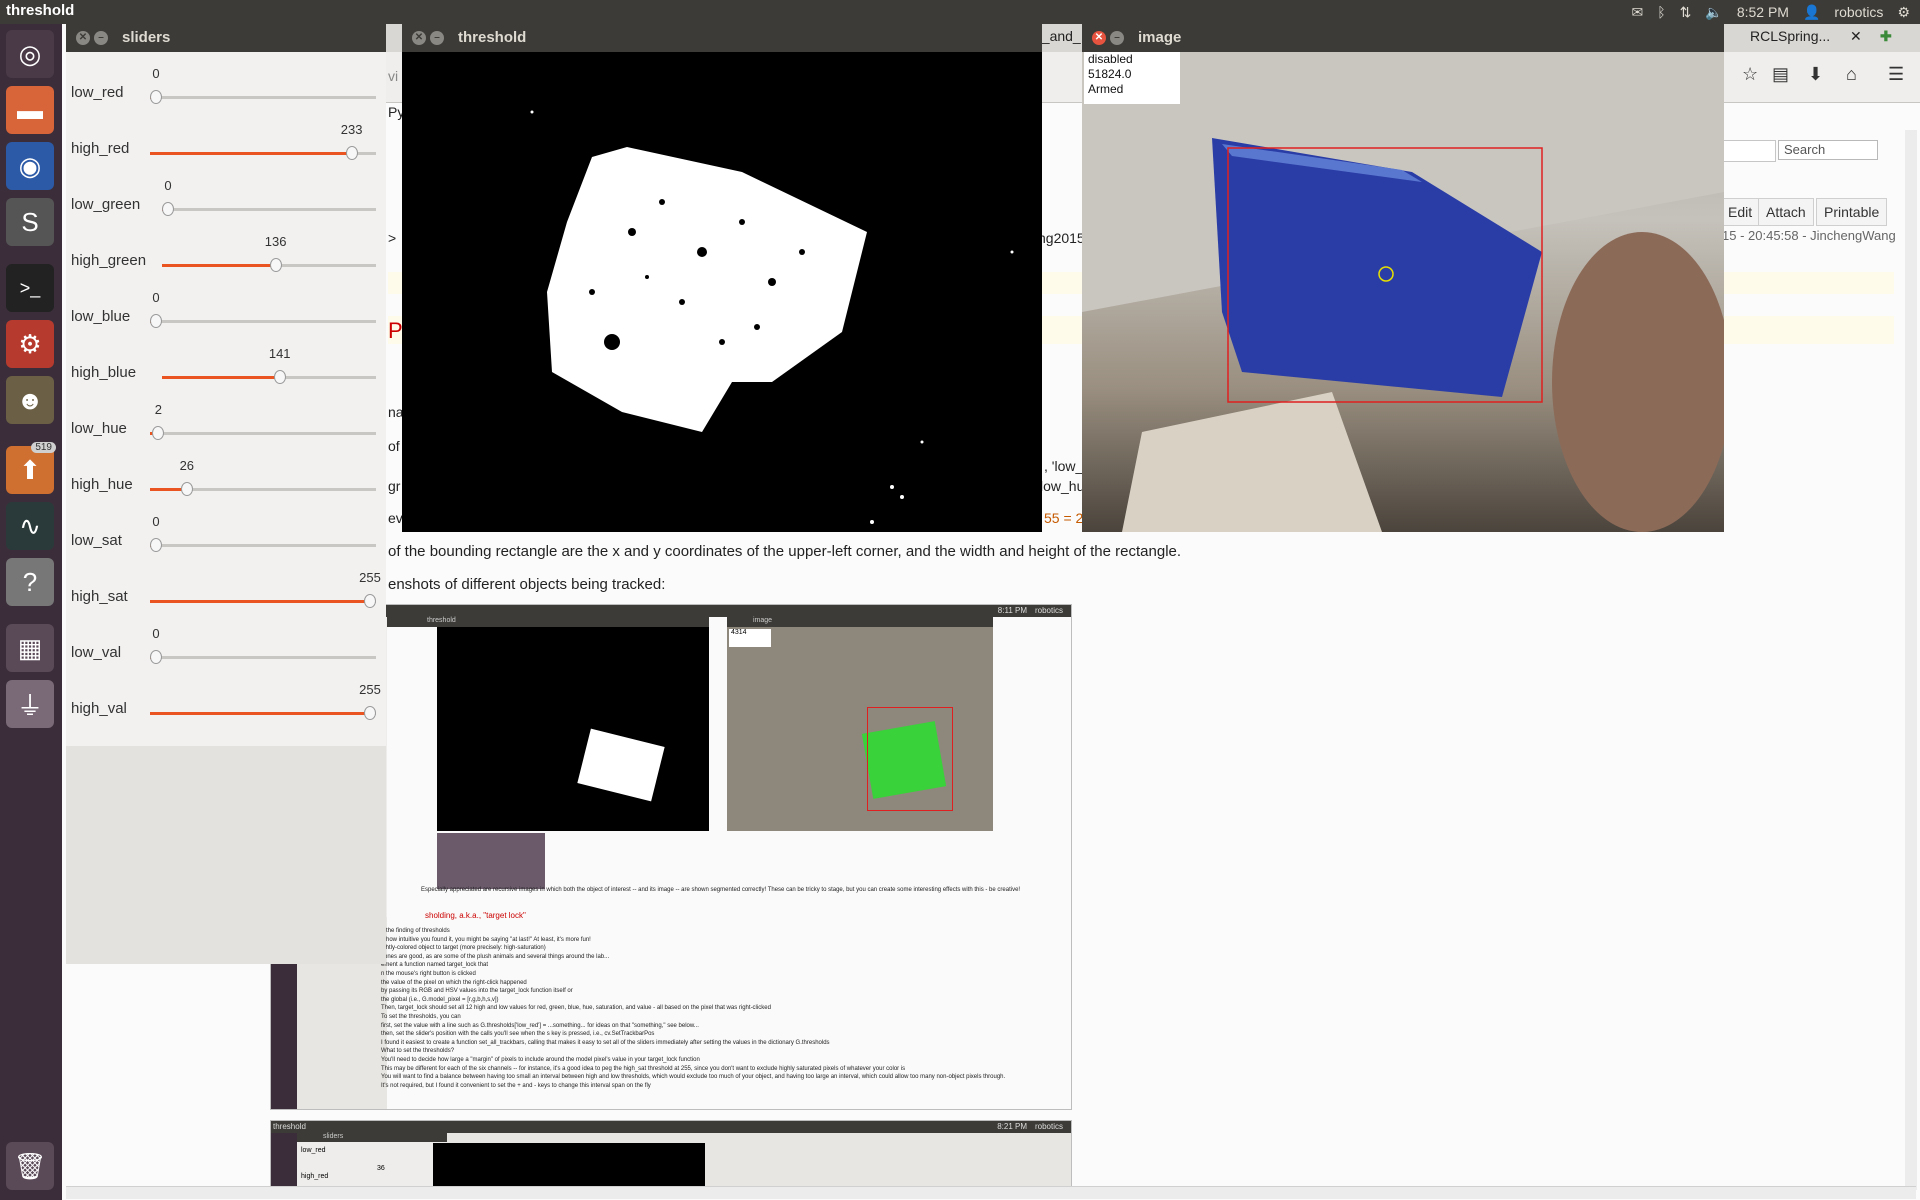 The width and height of the screenshot is (1920, 1200). I want to click on update-icon: ⬆ 519, so click(31, 468).